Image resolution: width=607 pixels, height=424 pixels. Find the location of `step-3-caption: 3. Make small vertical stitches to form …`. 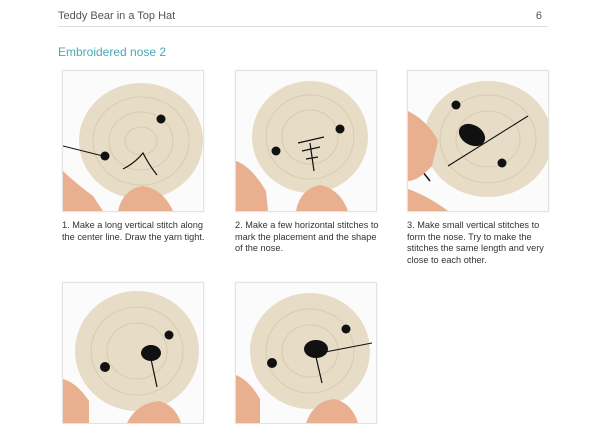

step-3-caption: 3. Make small vertical stitches to form … is located at coordinates (475, 242).